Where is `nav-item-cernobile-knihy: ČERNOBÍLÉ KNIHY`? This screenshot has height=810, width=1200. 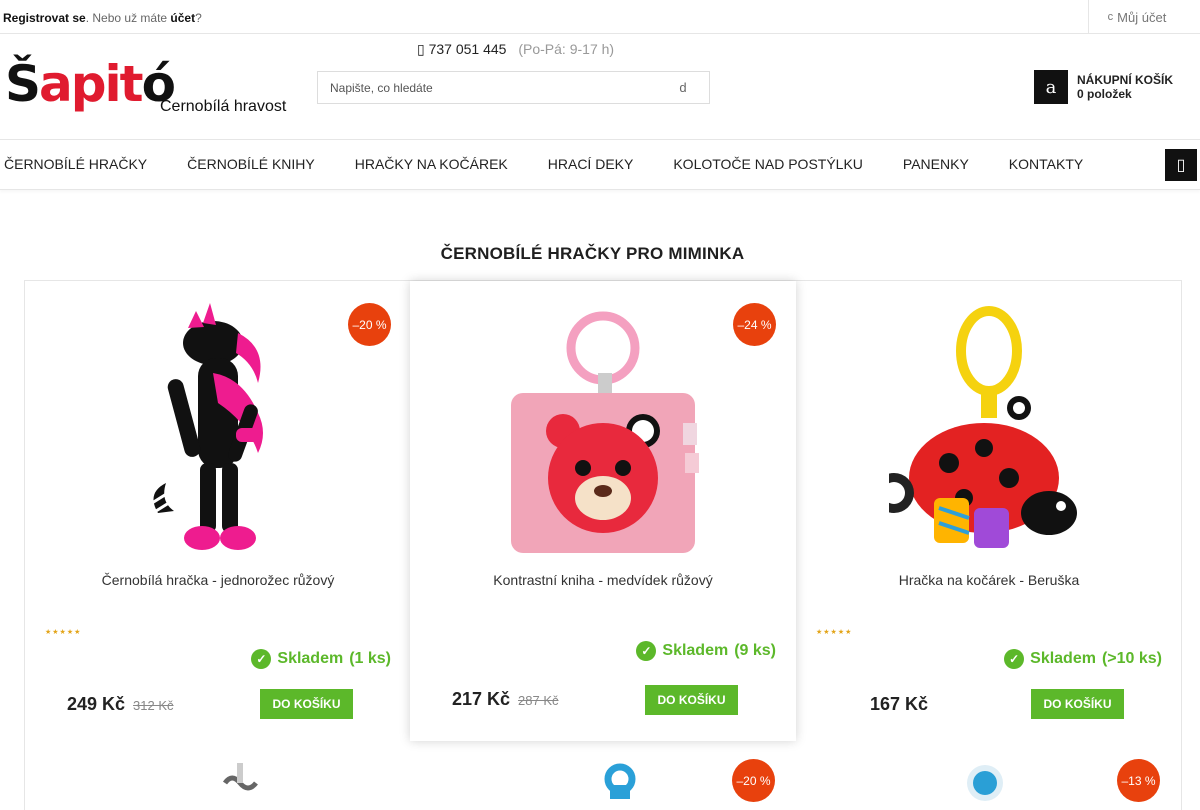 nav-item-cernobile-knihy: ČERNOBÍLÉ KNIHY is located at coordinates (251, 164).